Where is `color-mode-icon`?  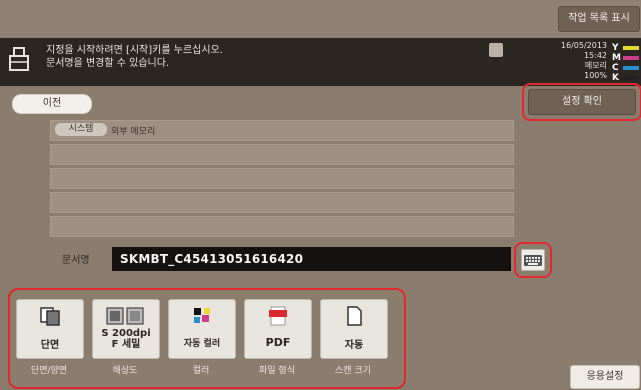 color-mode-icon is located at coordinates (202, 315).